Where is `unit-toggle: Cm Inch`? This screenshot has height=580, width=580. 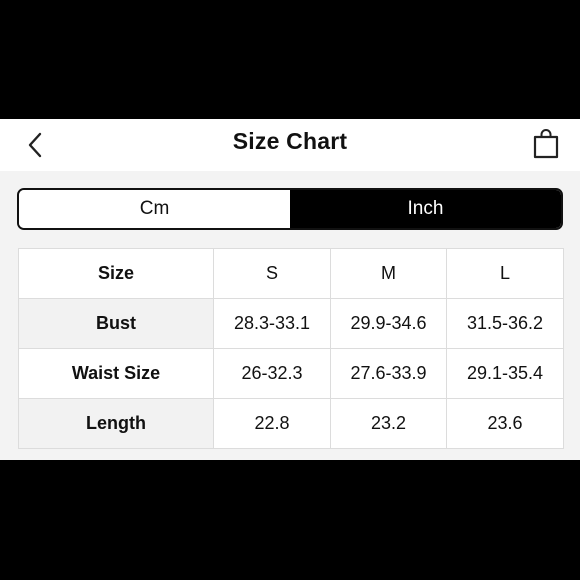 unit-toggle: Cm Inch is located at coordinates (290, 209).